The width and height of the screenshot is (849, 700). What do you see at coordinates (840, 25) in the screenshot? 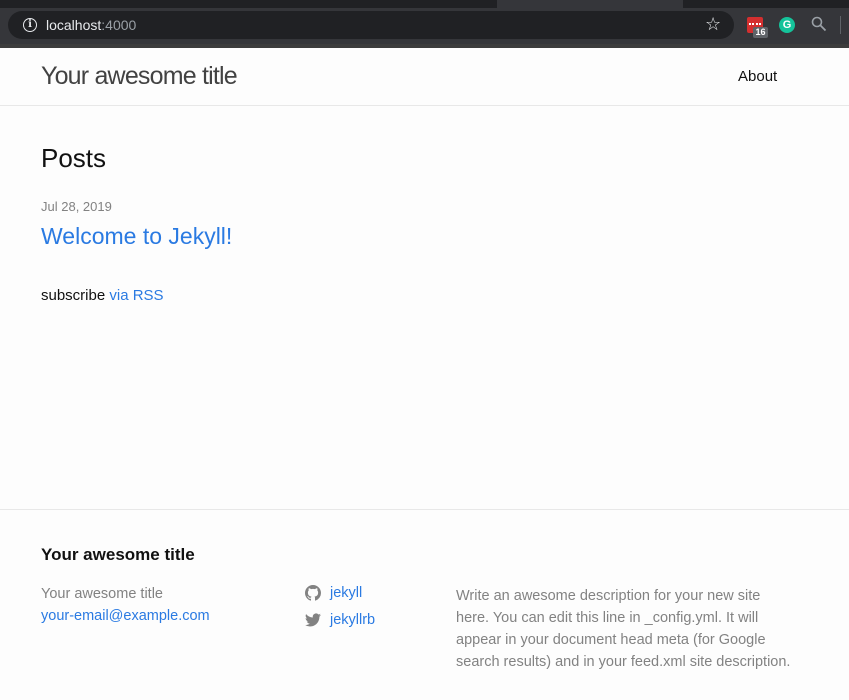
I see `toolbar-divider` at bounding box center [840, 25].